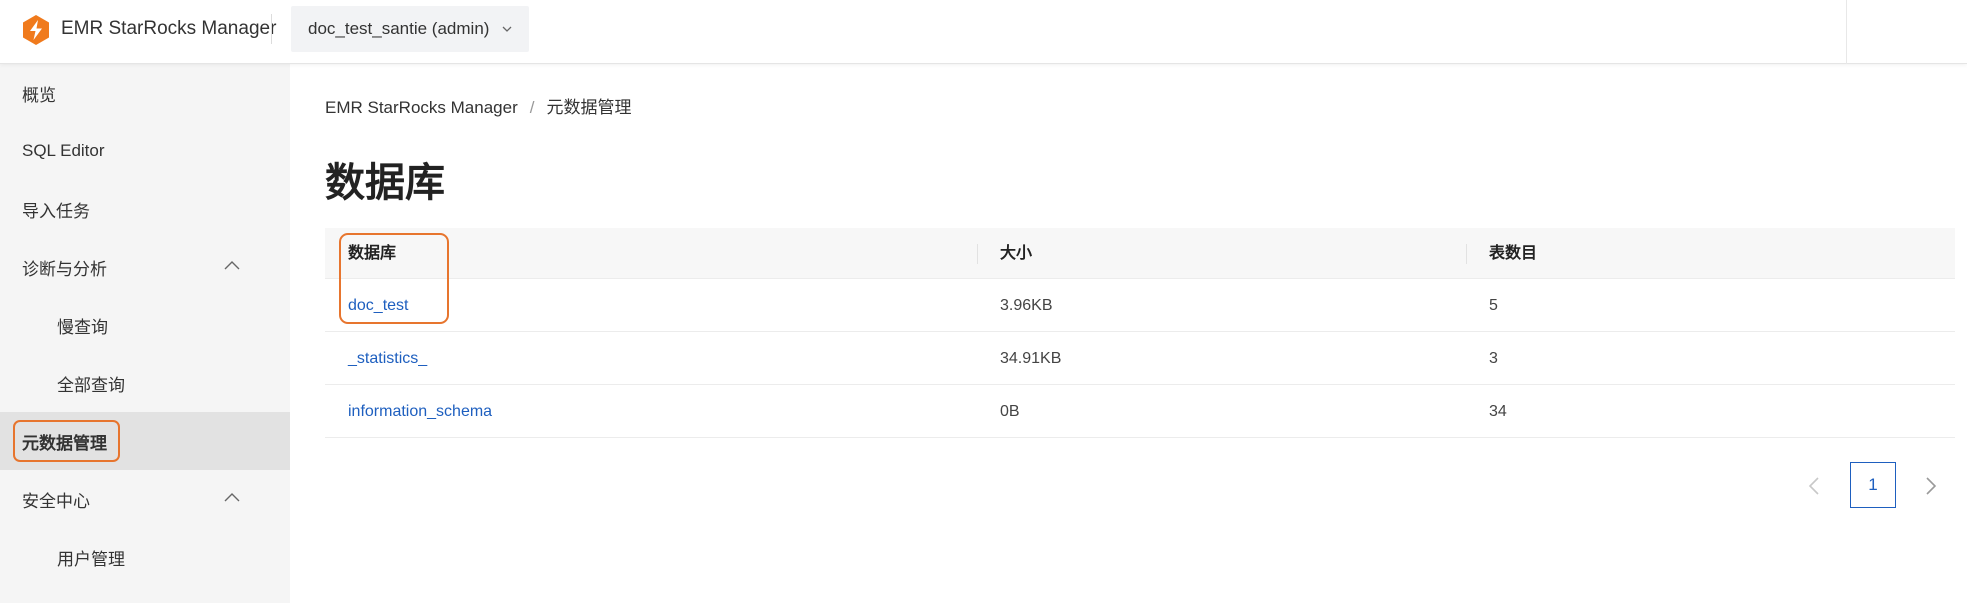 The height and width of the screenshot is (603, 1967). I want to click on cluster-selector-label: doc_test_santie (admin), so click(399, 28).